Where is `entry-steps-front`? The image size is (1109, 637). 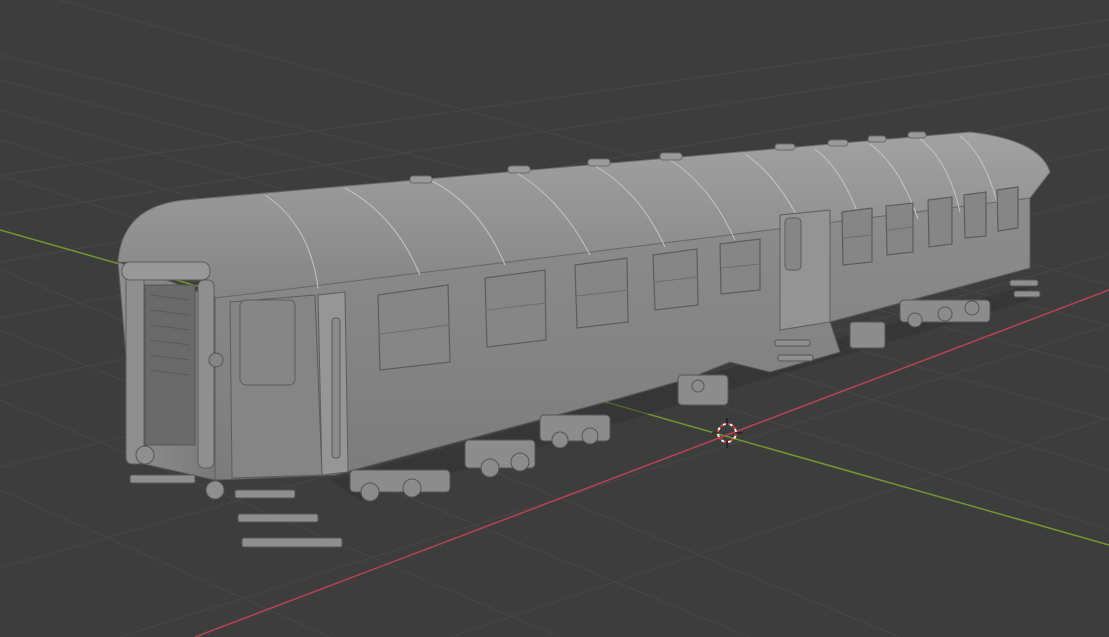
entry-steps-front is located at coordinates (236, 511).